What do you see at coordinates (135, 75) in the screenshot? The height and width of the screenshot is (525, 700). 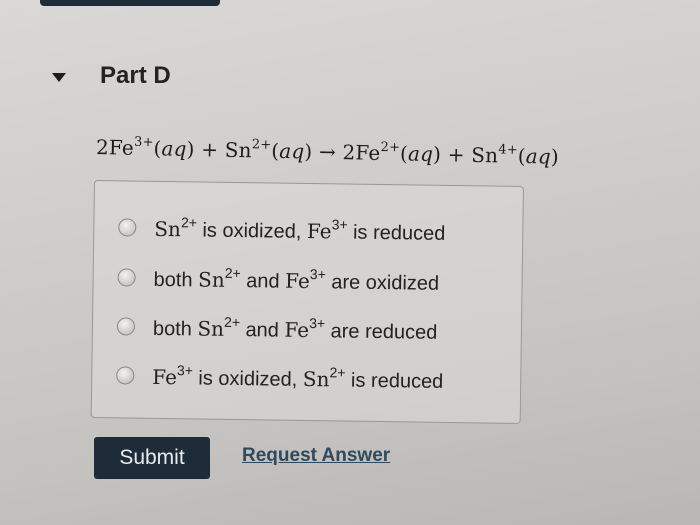 I see `part-title: Part D` at bounding box center [135, 75].